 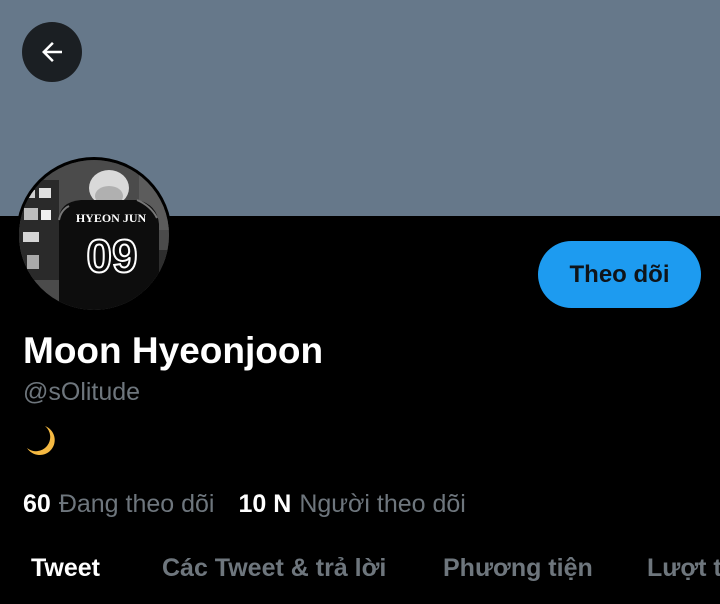 What do you see at coordinates (382, 503) in the screenshot?
I see `followers-label: Người theo dõi` at bounding box center [382, 503].